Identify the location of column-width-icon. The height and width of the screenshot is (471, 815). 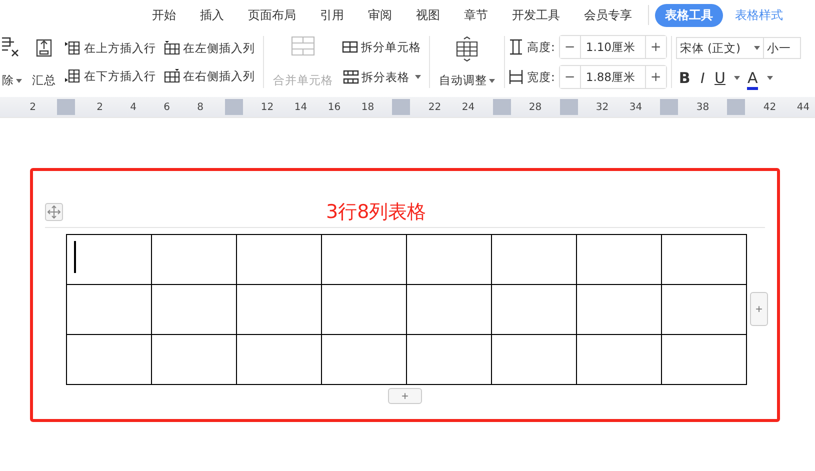
(516, 77).